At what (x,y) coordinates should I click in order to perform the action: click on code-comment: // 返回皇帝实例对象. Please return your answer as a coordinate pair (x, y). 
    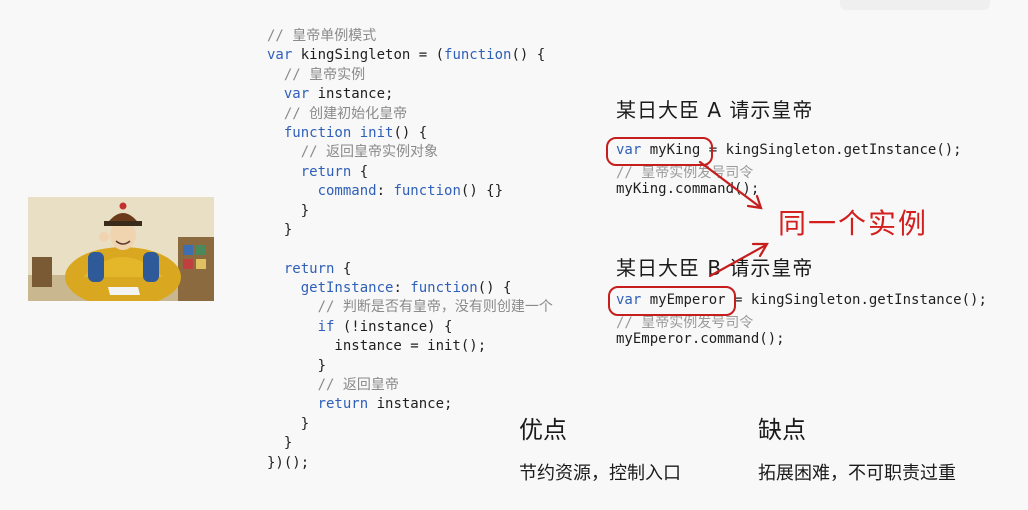
    Looking at the image, I should click on (353, 152).